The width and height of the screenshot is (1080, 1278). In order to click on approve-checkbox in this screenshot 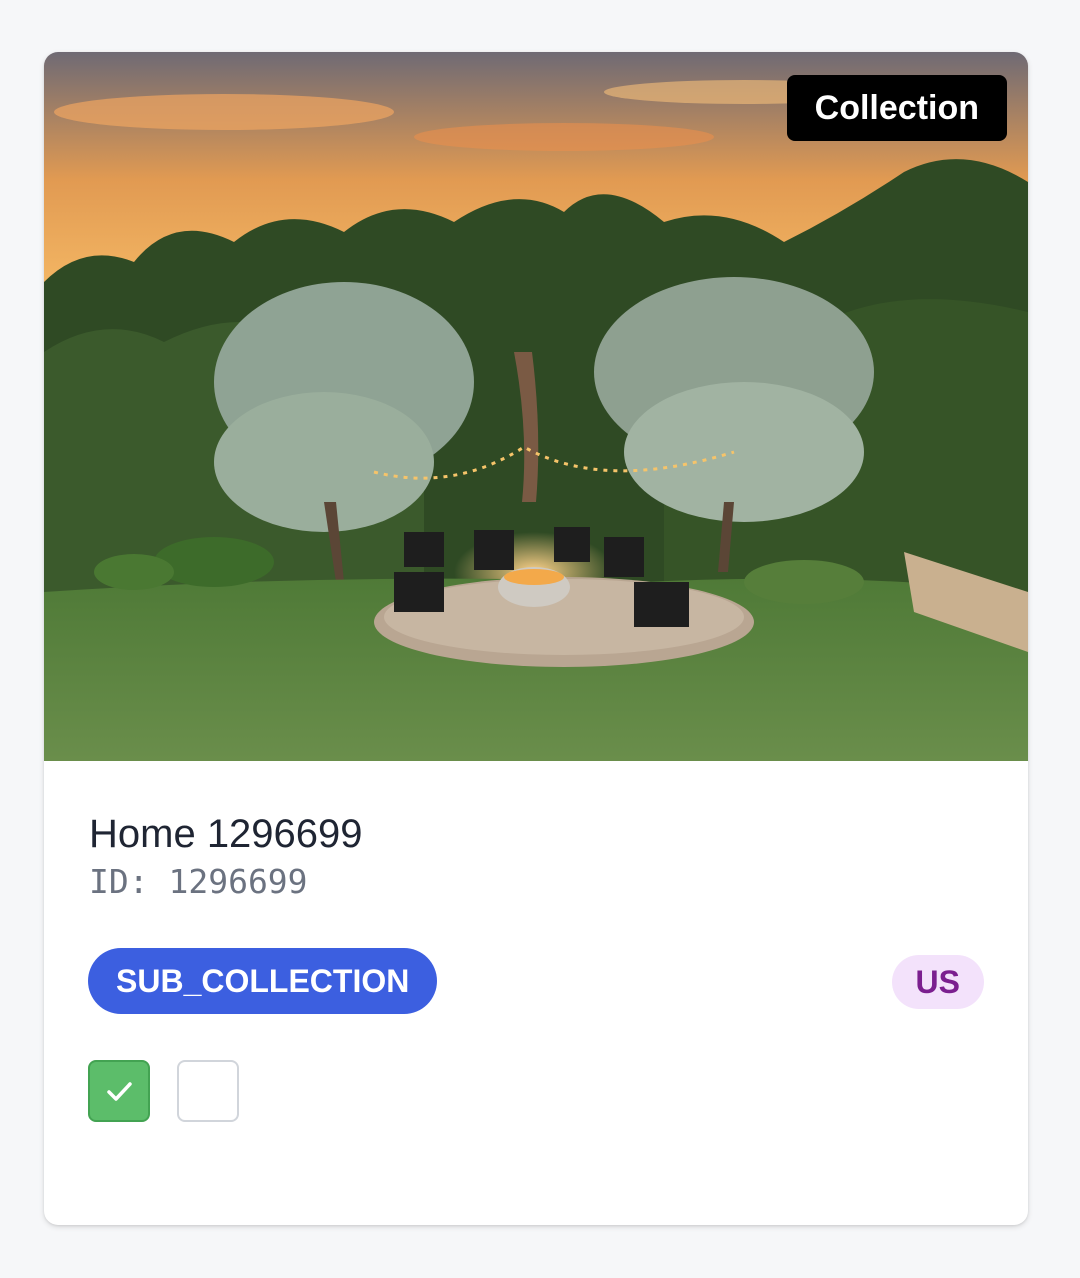, I will do `click(119, 1091)`.